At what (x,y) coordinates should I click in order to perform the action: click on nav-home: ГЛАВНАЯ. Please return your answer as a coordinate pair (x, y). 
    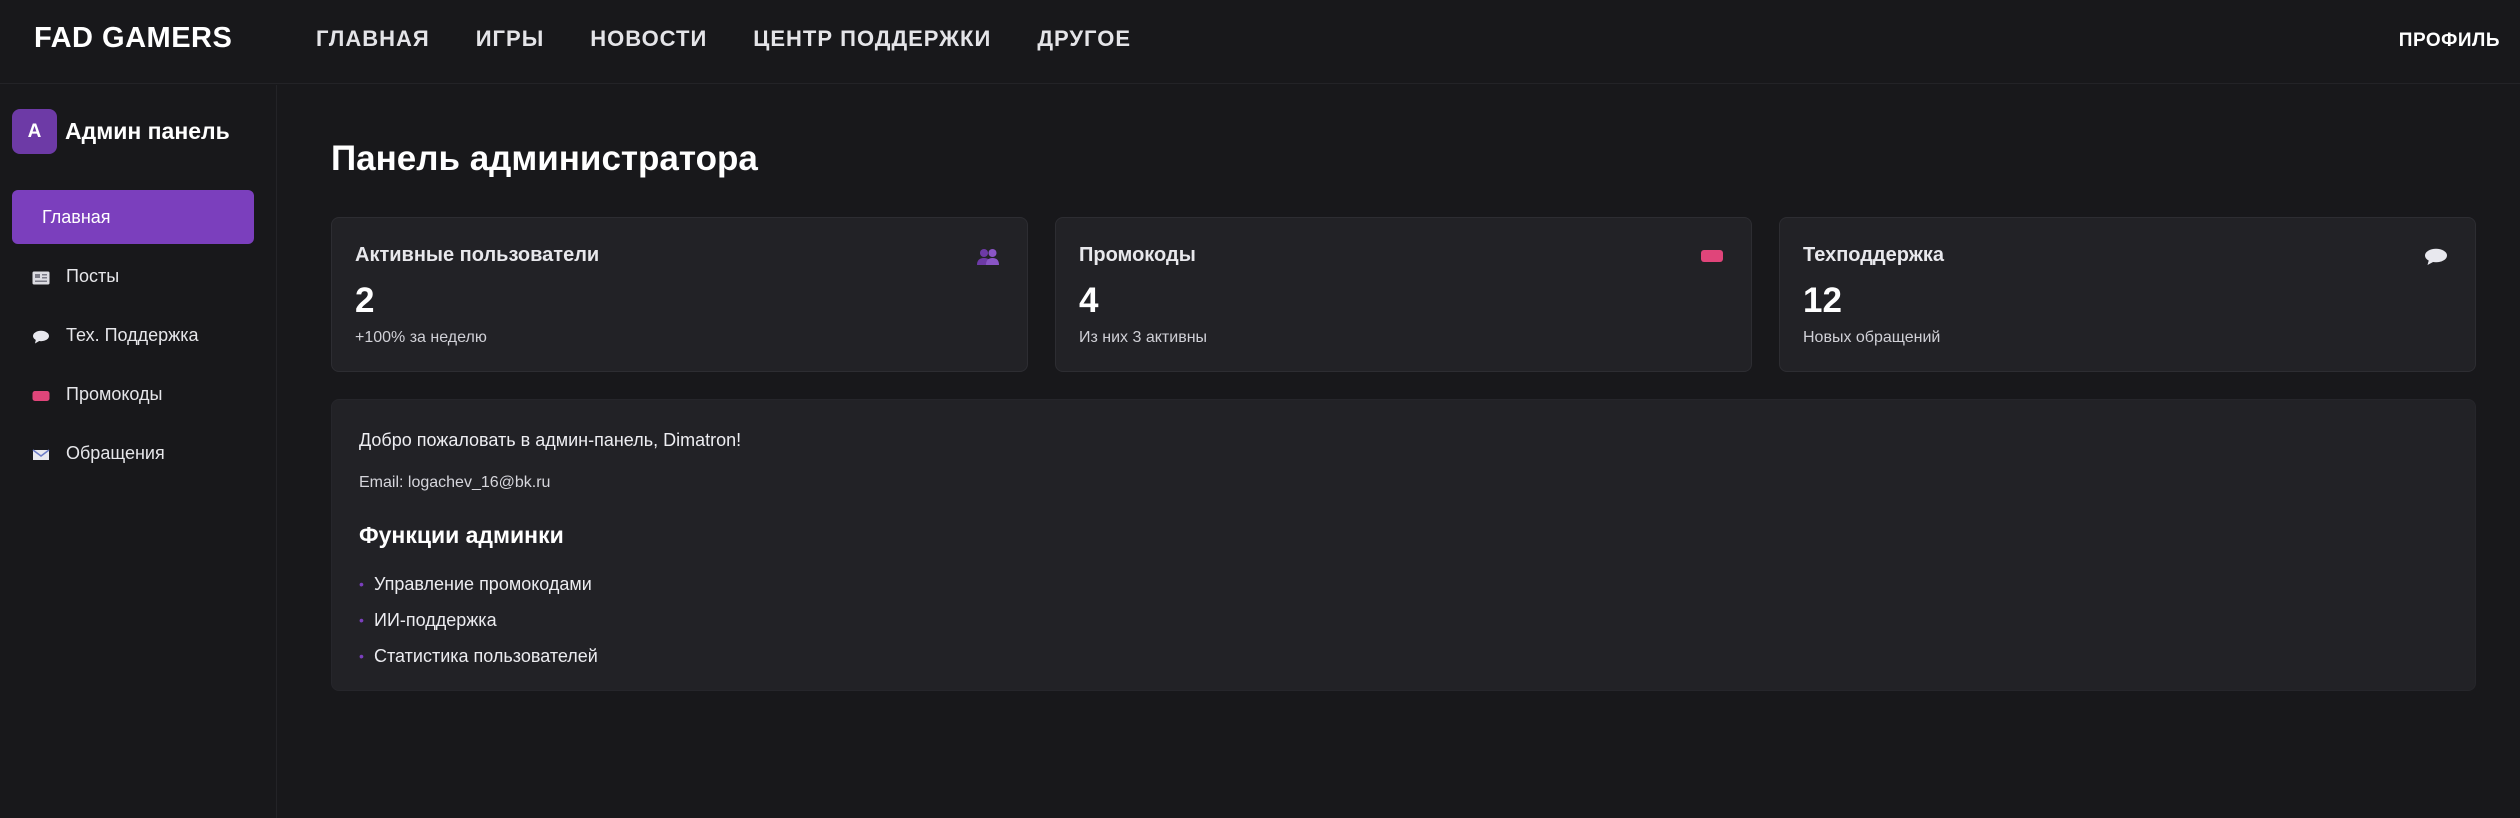
    Looking at the image, I should click on (373, 39).